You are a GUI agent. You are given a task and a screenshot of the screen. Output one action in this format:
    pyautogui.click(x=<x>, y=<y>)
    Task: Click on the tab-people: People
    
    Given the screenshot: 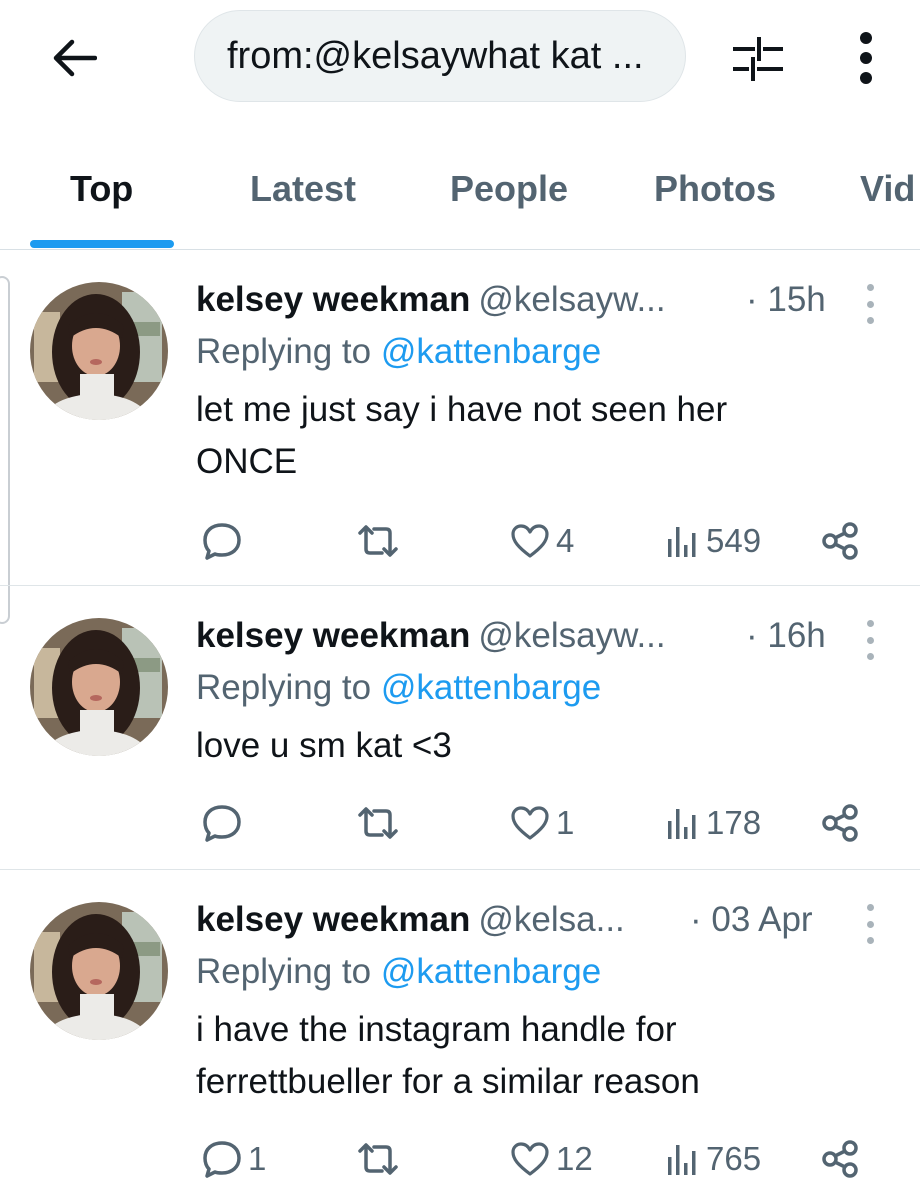 What is the action you would take?
    pyautogui.click(x=509, y=189)
    